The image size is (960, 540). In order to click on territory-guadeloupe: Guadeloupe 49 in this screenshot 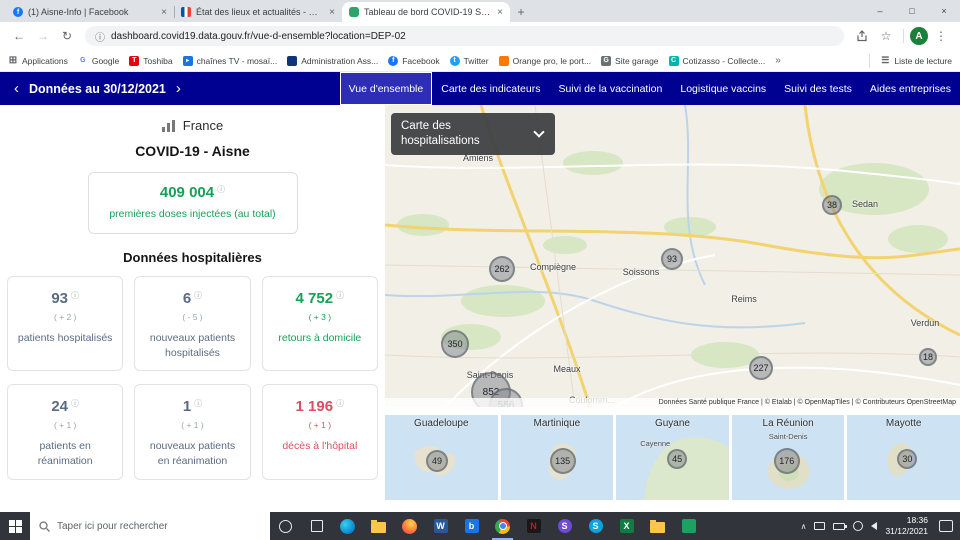, I will do `click(441, 457)`.